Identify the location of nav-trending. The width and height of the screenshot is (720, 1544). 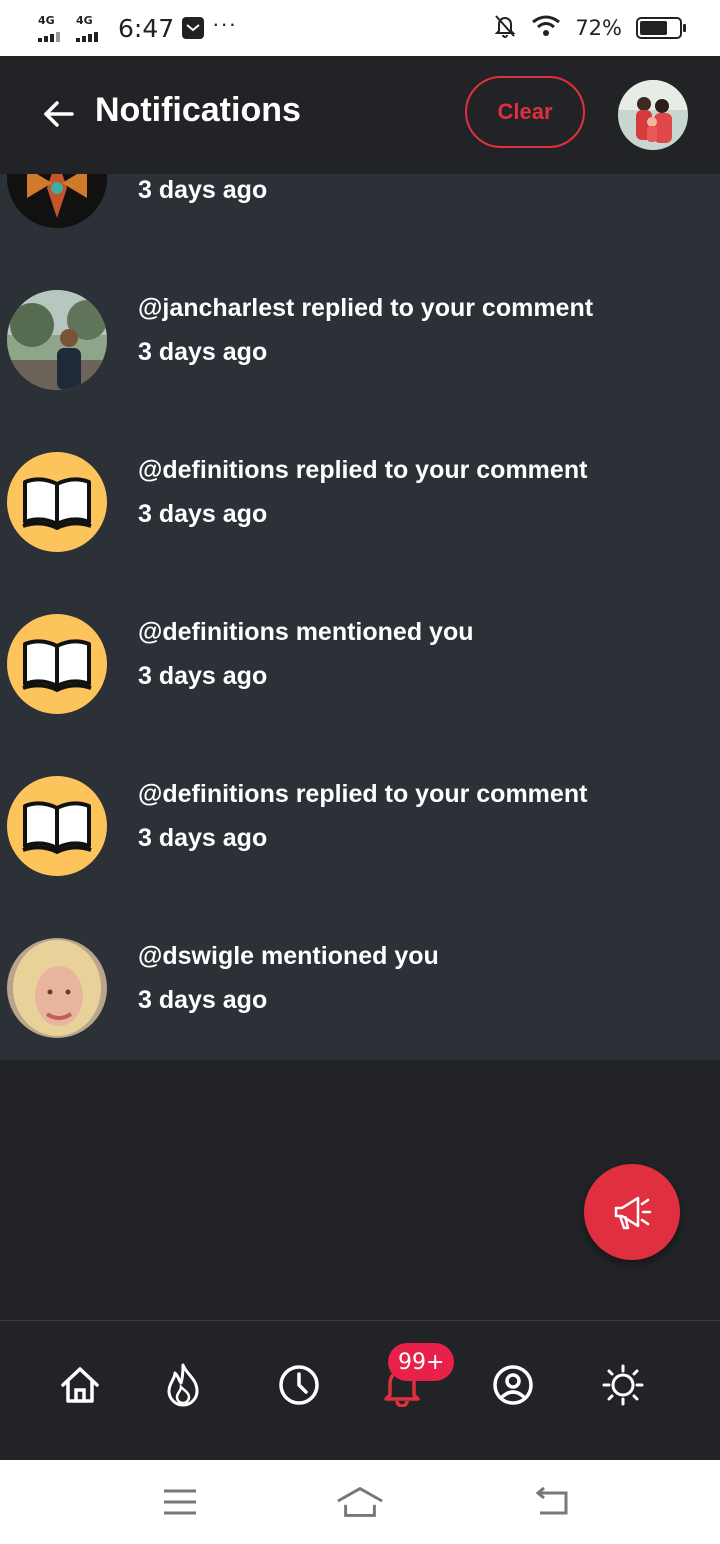
(183, 1385).